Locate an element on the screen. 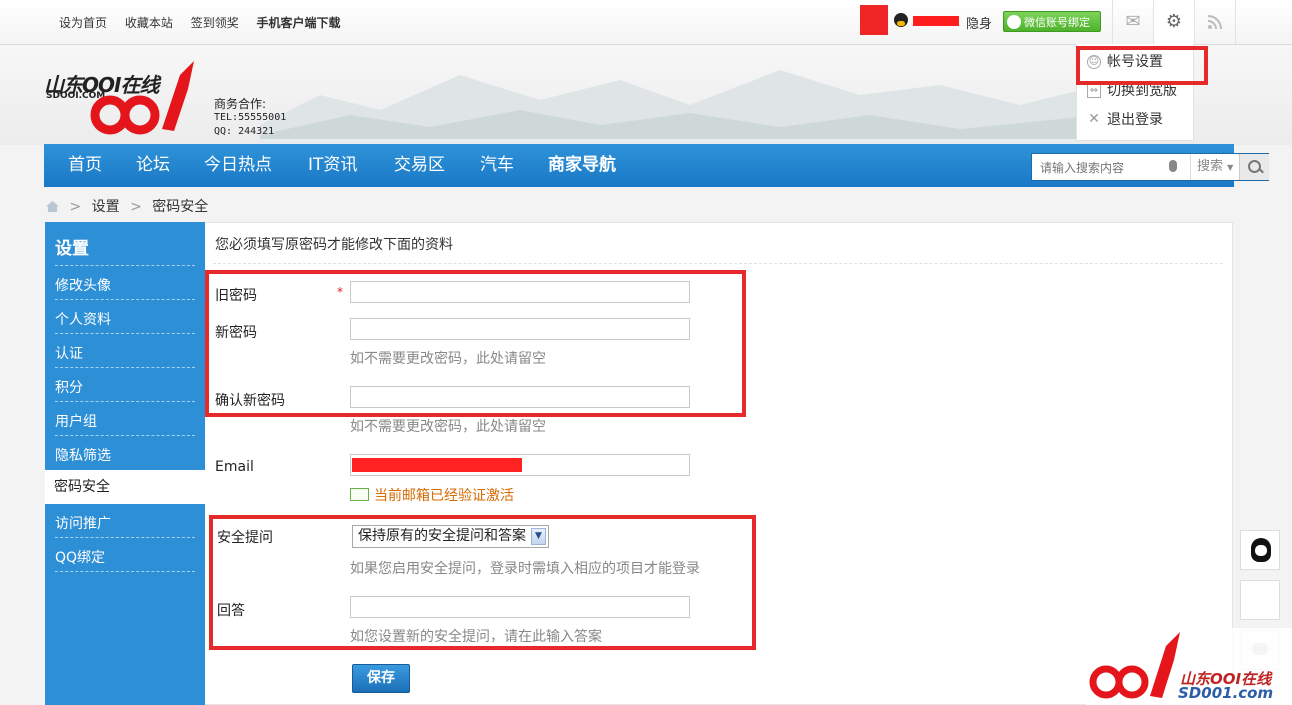 The image size is (1292, 705). sidebar-item-points: 积分 is located at coordinates (69, 387).